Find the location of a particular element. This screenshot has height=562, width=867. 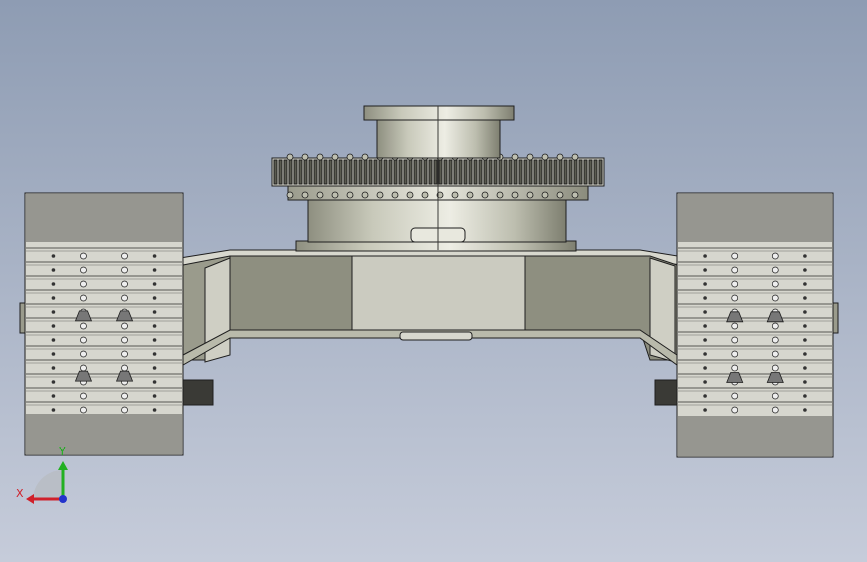

frame-center-block is located at coordinates (438, 293).